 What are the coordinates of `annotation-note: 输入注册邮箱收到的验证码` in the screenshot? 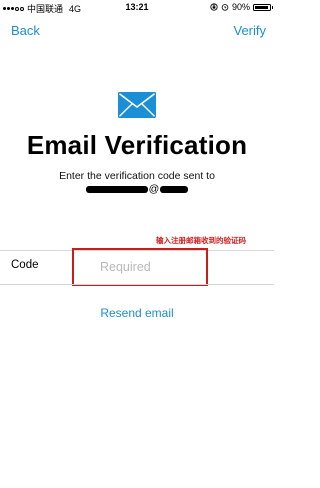 It's located at (201, 240).